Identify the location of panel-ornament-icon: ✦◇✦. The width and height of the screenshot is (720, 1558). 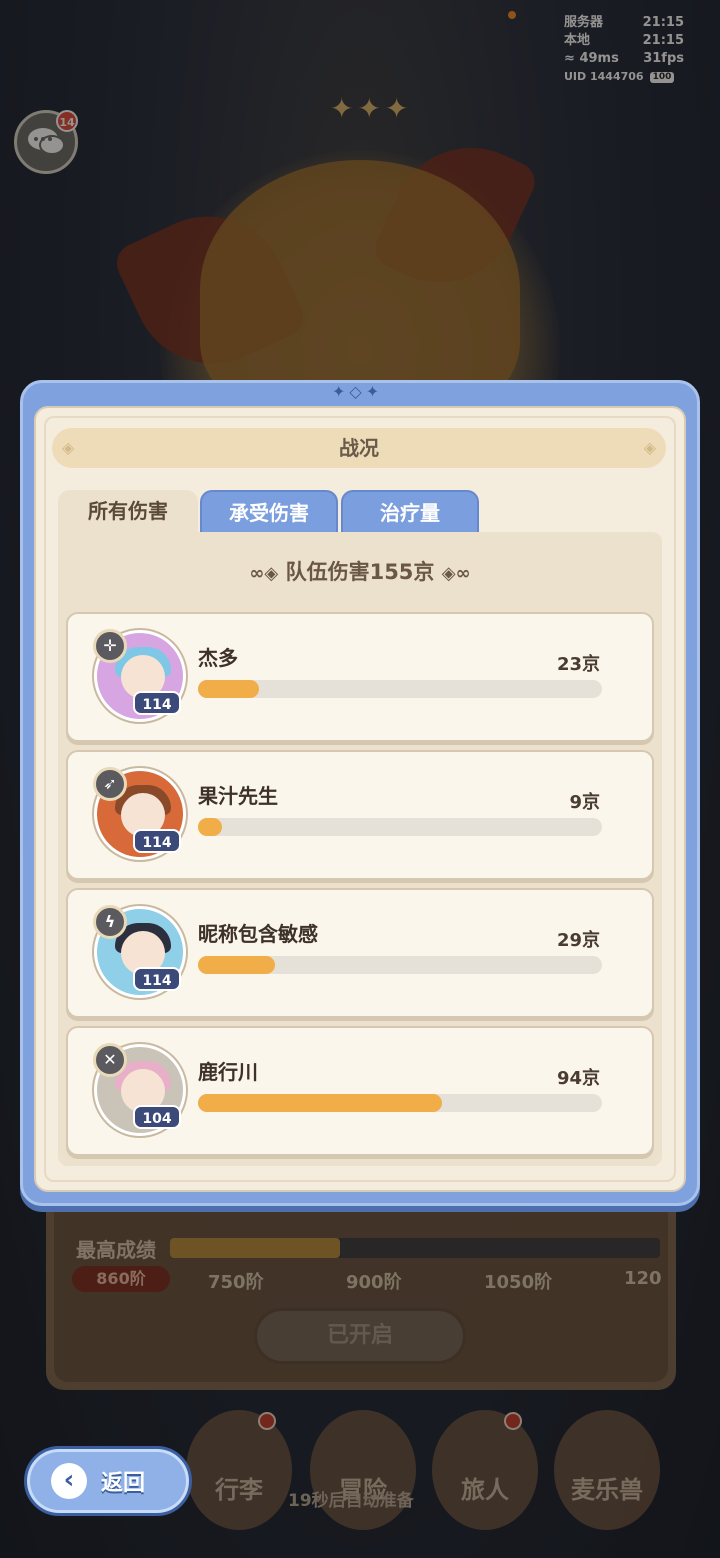
(358, 391).